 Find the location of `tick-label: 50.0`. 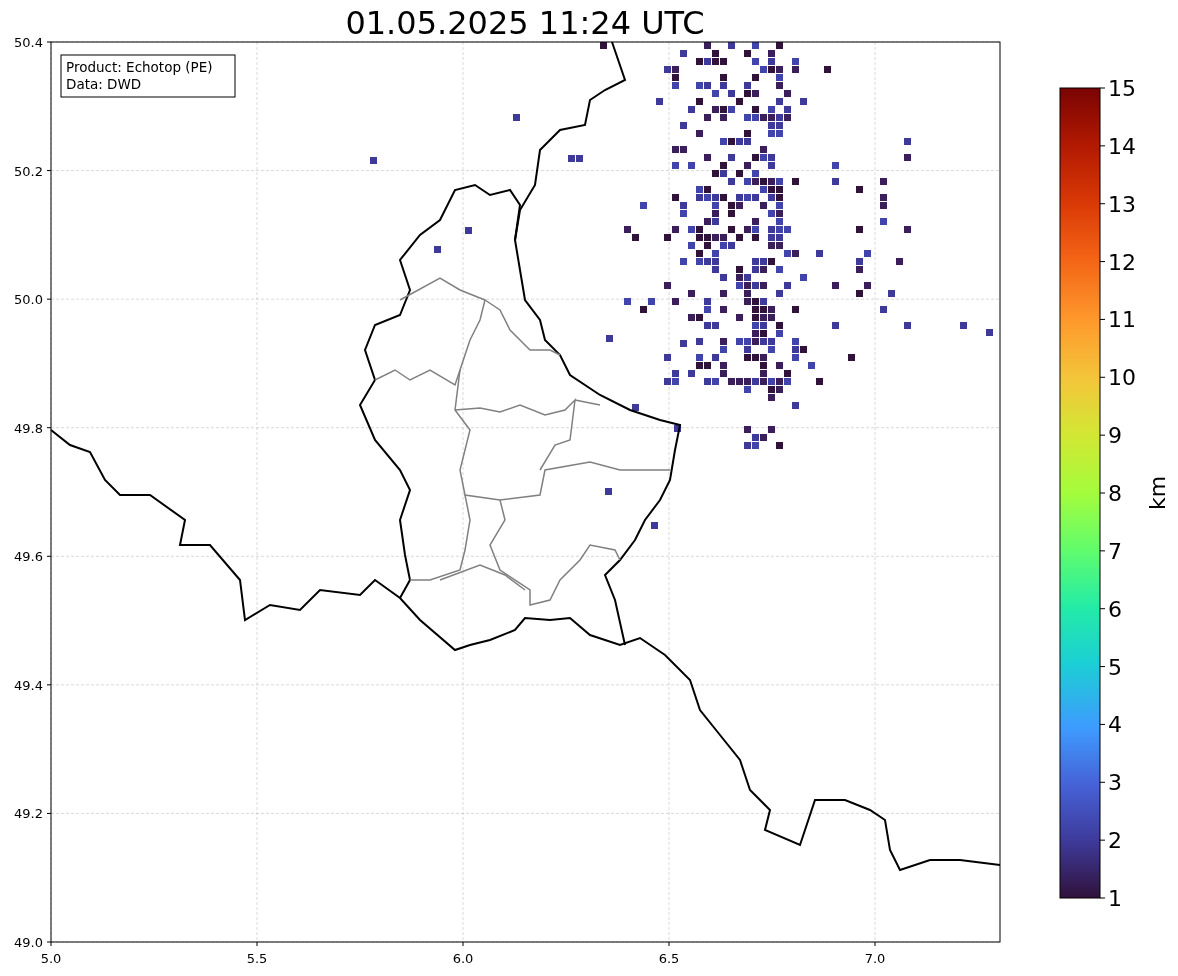

tick-label: 50.0 is located at coordinates (28, 300).